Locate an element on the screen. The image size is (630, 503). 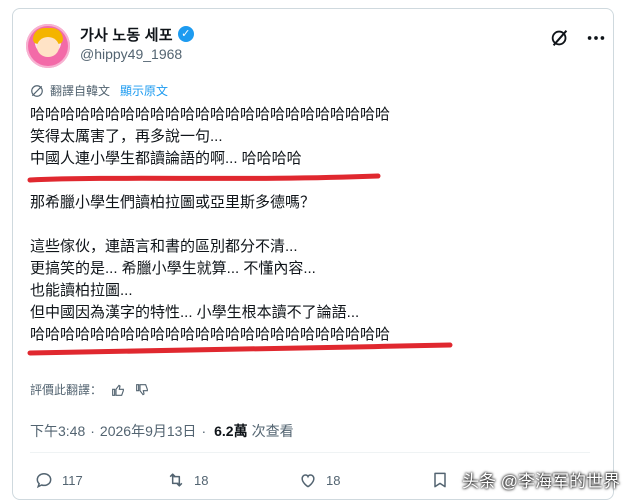
watermark-text: 头条 @李海军的世界 is located at coordinates (541, 481).